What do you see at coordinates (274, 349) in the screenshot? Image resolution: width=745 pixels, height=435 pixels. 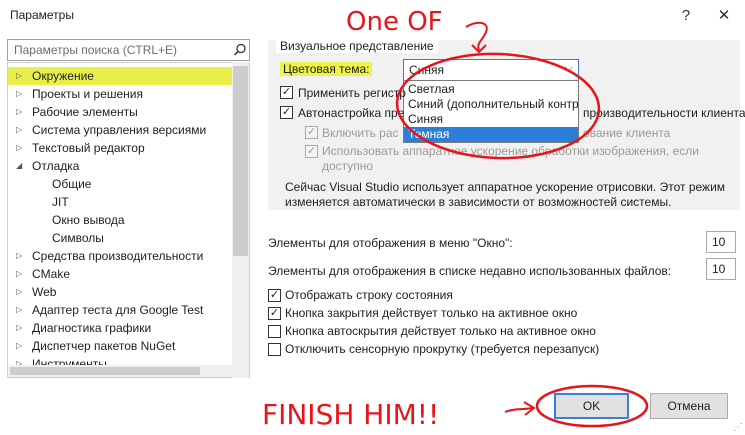 I see `touch-scroll-checkbox` at bounding box center [274, 349].